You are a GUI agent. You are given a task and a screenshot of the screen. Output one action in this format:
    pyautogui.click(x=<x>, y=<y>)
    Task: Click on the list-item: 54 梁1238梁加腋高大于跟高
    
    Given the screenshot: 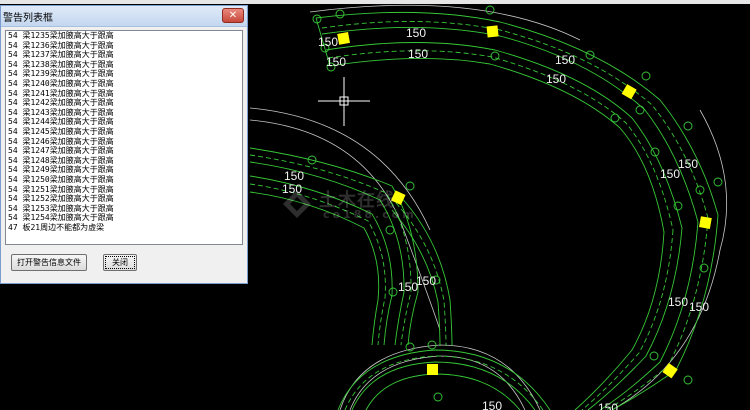 What is the action you would take?
    pyautogui.click(x=124, y=65)
    